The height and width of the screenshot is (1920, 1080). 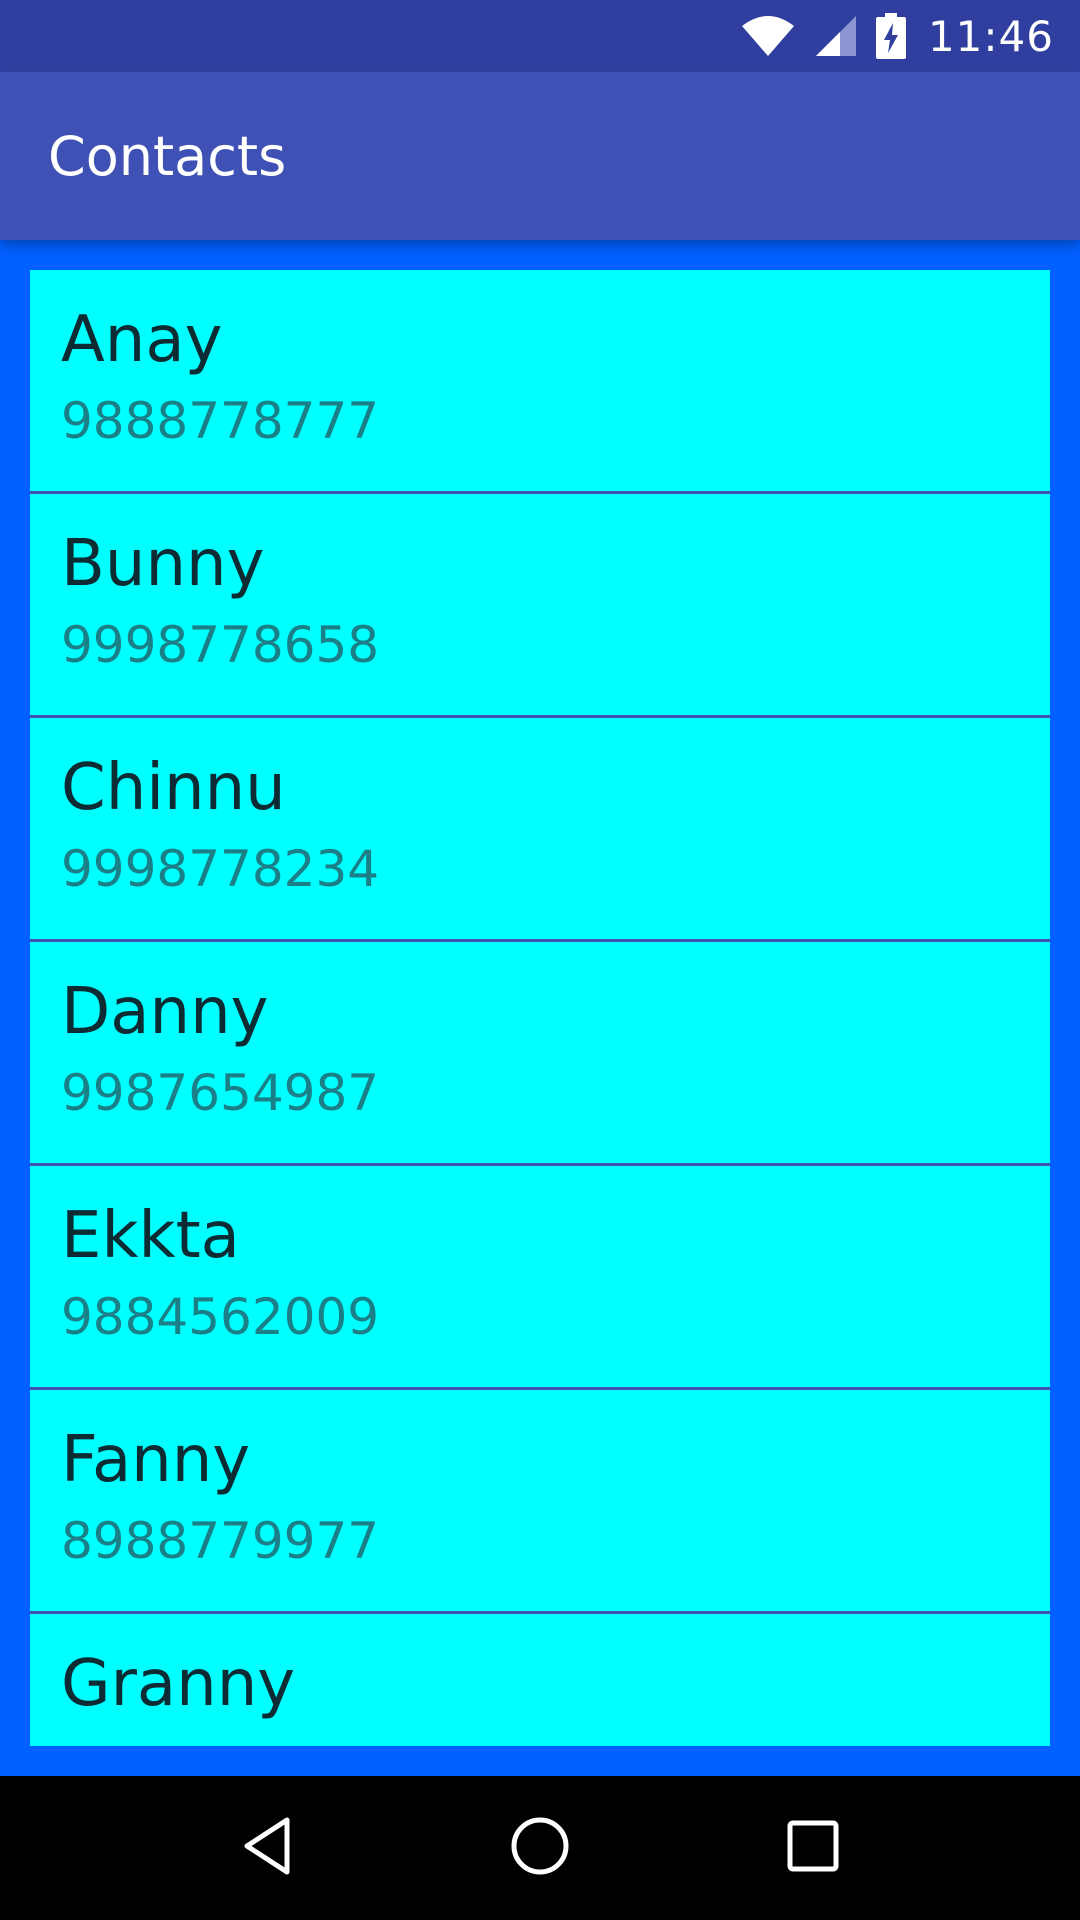 I want to click on recents-button, so click(x=813, y=1848).